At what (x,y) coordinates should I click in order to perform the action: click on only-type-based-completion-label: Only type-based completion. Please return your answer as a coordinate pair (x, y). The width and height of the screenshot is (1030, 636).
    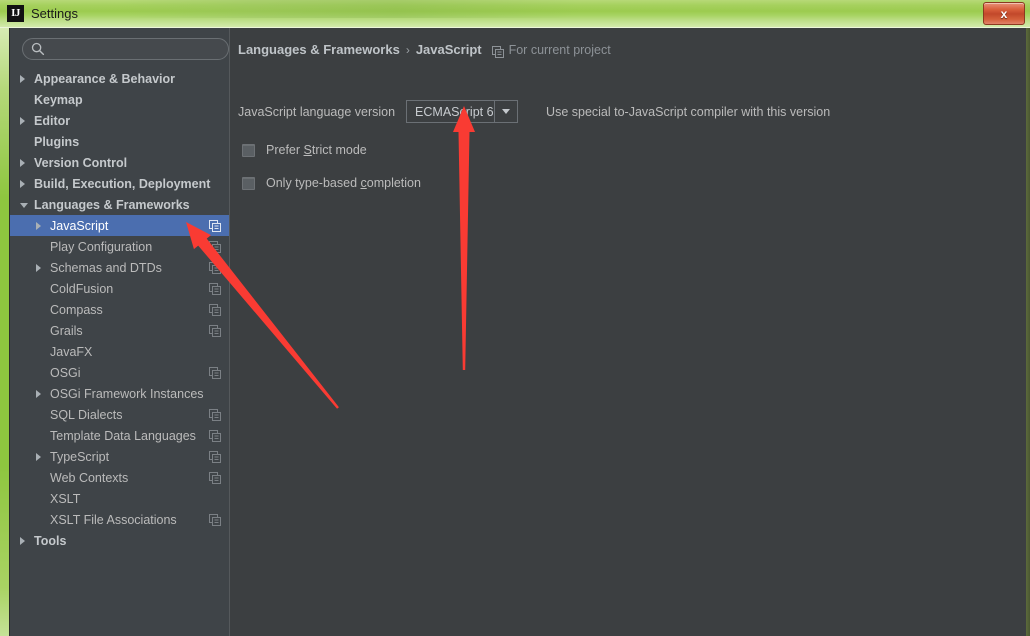
    Looking at the image, I should click on (343, 183).